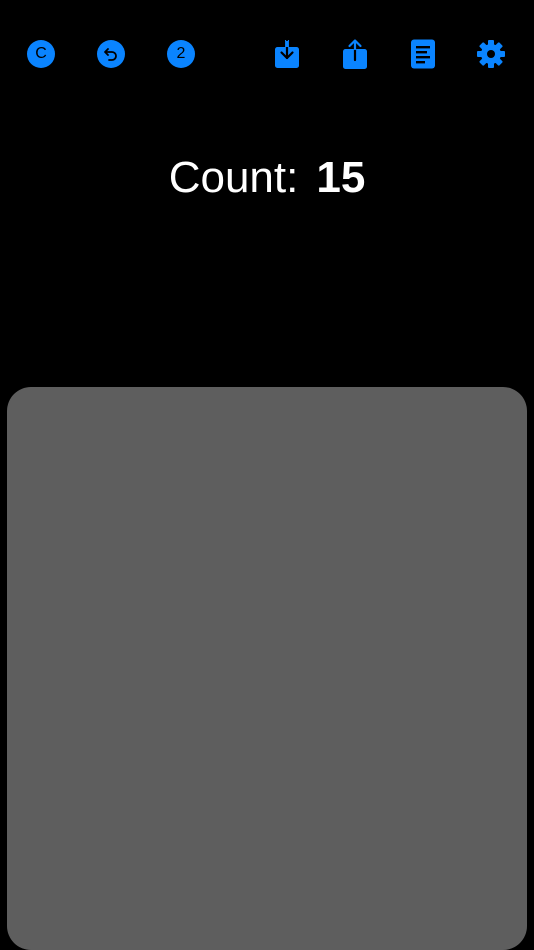 Image resolution: width=534 pixels, height=950 pixels. I want to click on multiplier-icon: 2, so click(181, 54).